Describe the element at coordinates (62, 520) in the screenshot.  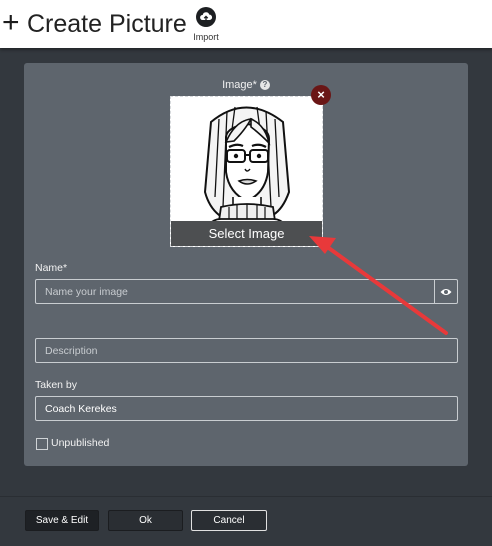
I see `save-edit-button: Save & Edit` at that location.